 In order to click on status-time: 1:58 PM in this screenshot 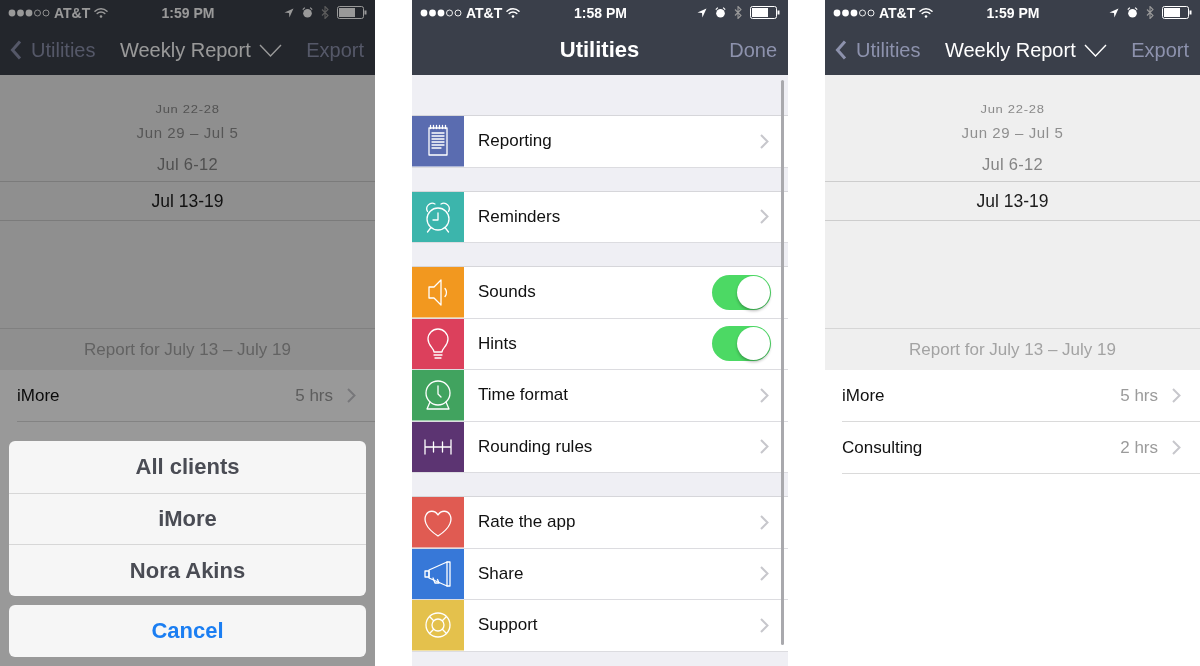, I will do `click(600, 12)`.